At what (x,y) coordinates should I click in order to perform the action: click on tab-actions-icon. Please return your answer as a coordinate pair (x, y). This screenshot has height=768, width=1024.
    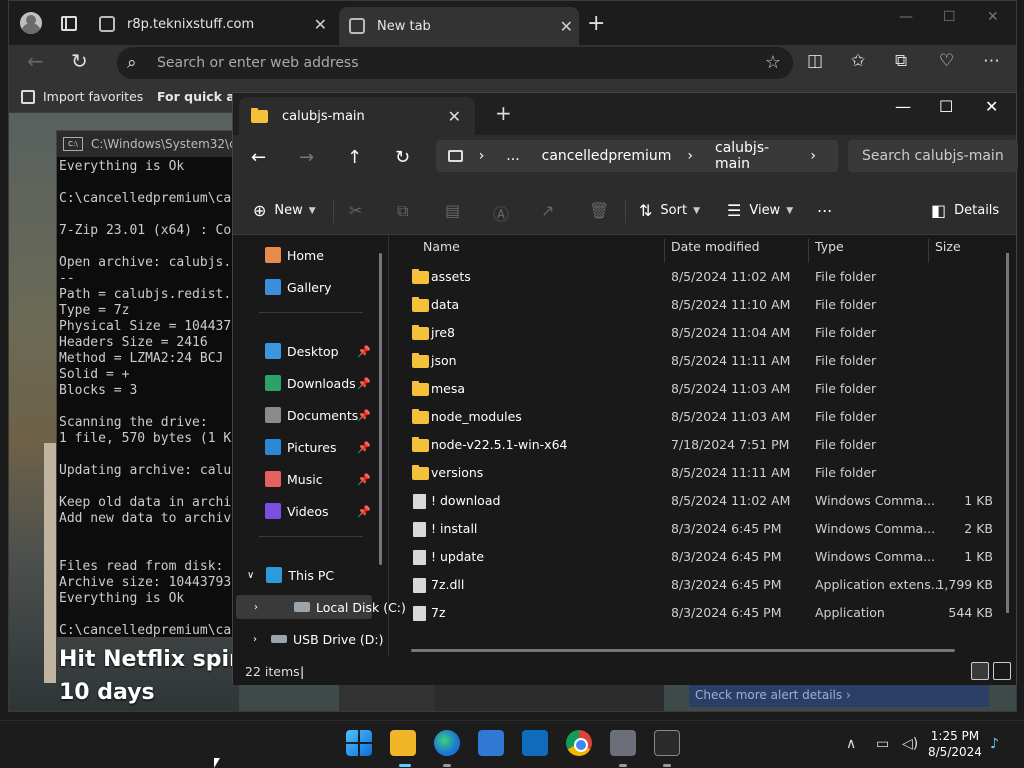
    Looking at the image, I should click on (69, 23).